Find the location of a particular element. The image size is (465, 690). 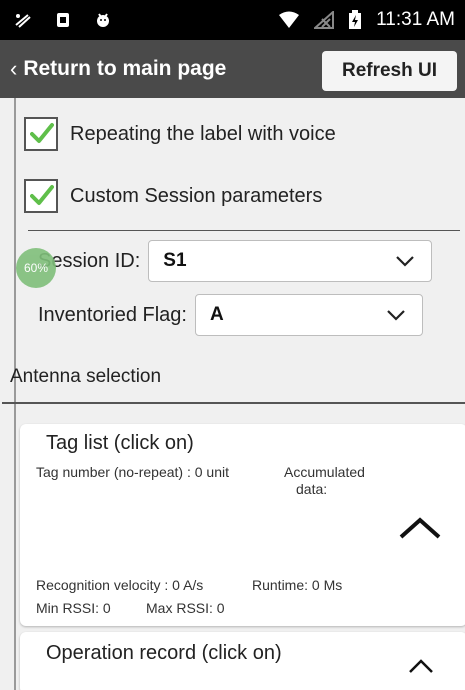

custom-session-checkbox is located at coordinates (41, 196).